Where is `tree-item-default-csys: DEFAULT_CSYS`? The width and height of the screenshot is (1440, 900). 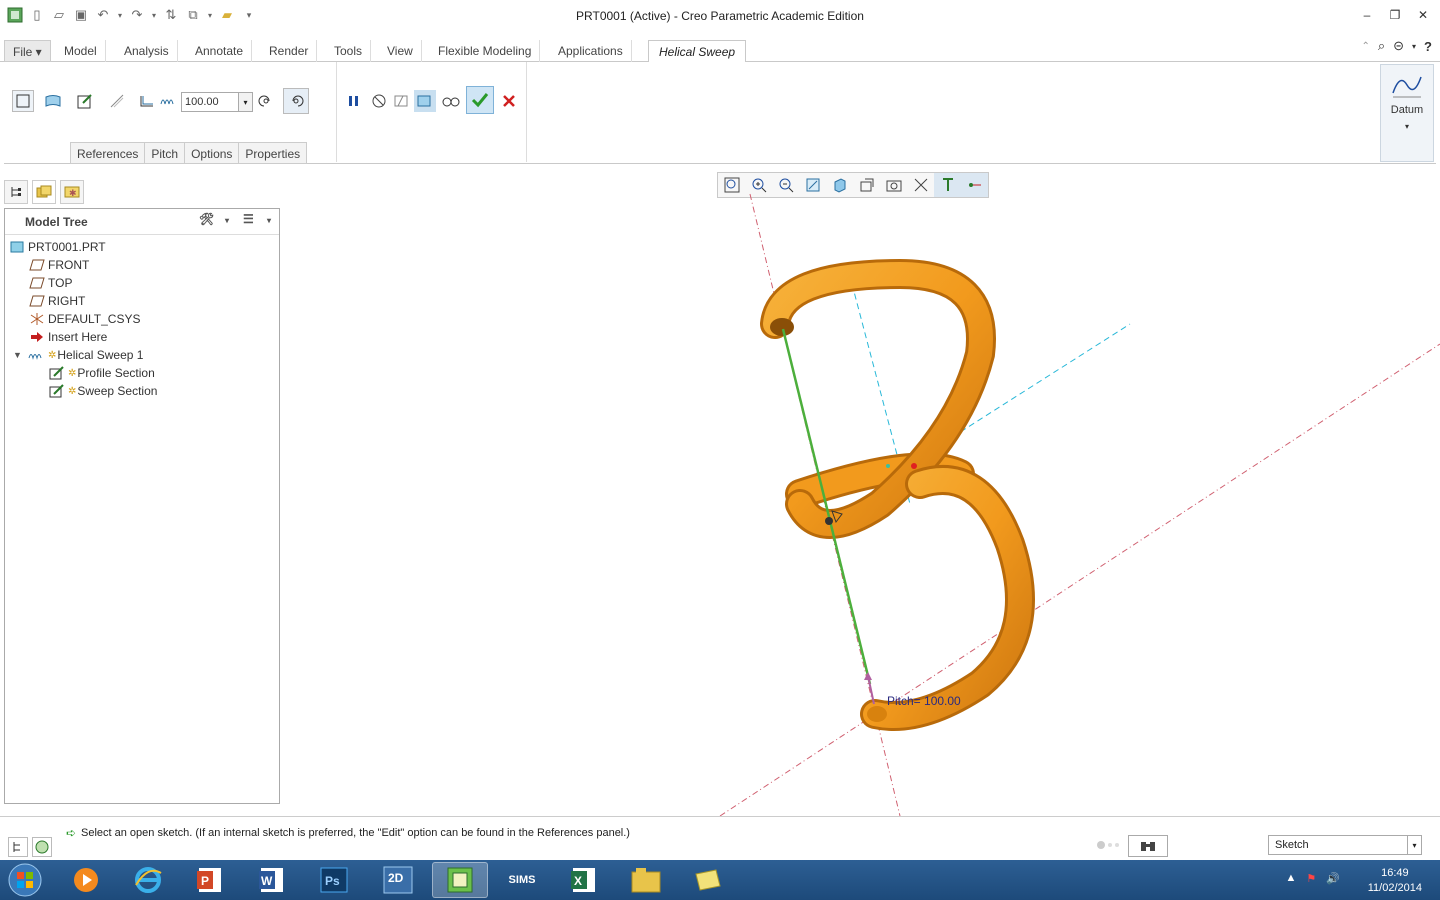
tree-item-default-csys: DEFAULT_CSYS is located at coordinates (142, 319).